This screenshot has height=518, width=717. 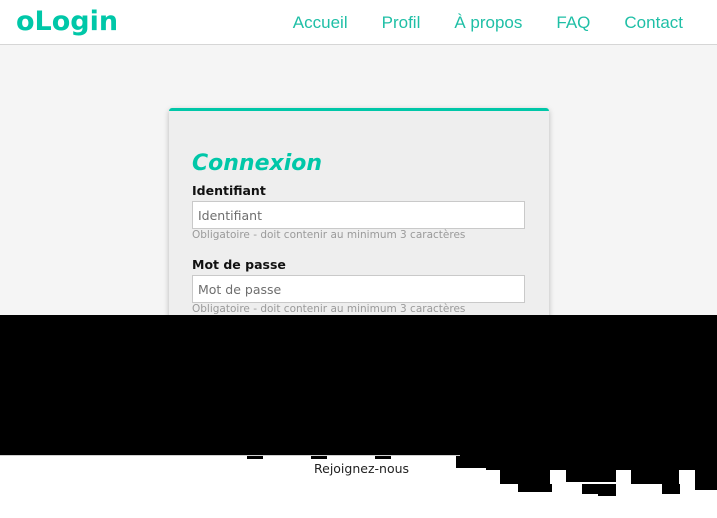 I want to click on nav-link-accueil: Accueil, so click(x=320, y=22).